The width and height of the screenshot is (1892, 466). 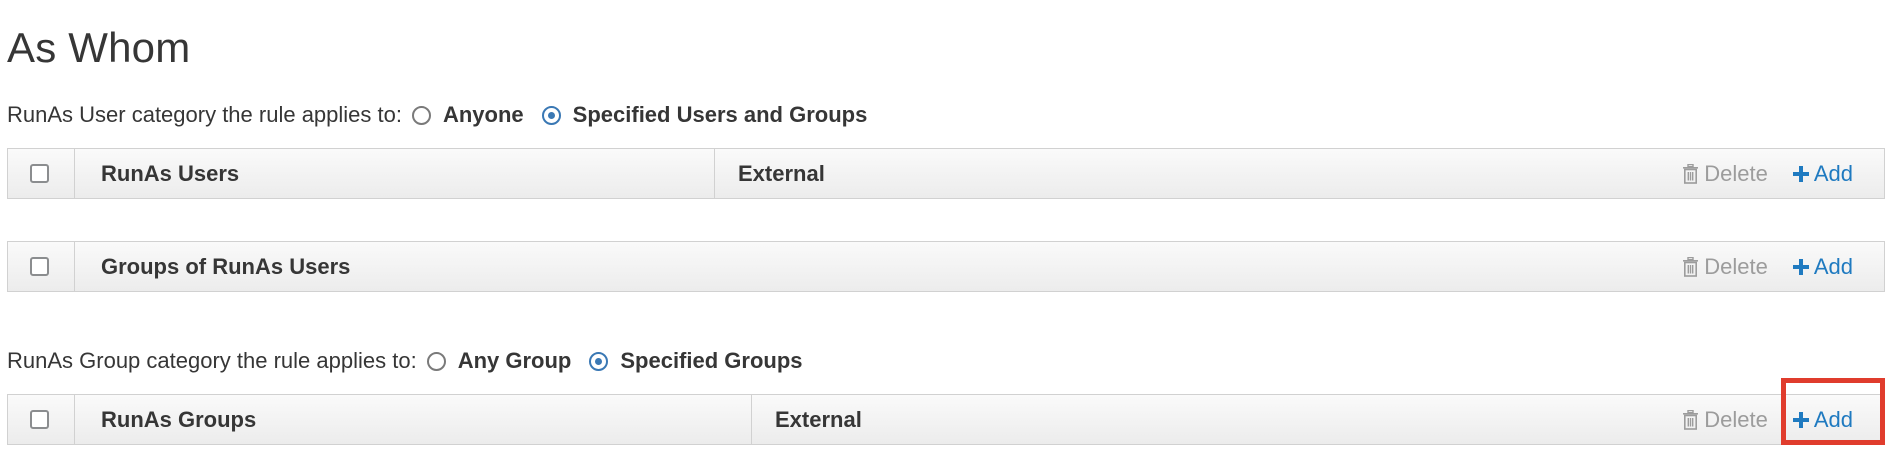 I want to click on runas-groups-add-button: Add, so click(x=1822, y=420).